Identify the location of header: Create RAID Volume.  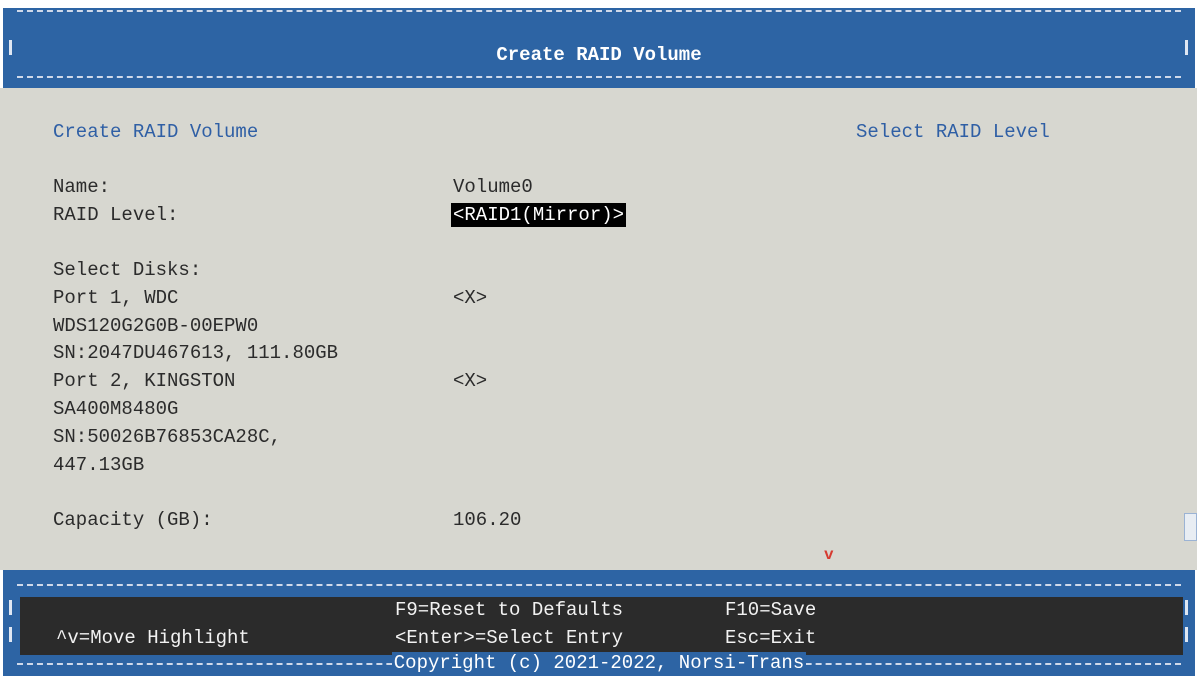
(598, 44).